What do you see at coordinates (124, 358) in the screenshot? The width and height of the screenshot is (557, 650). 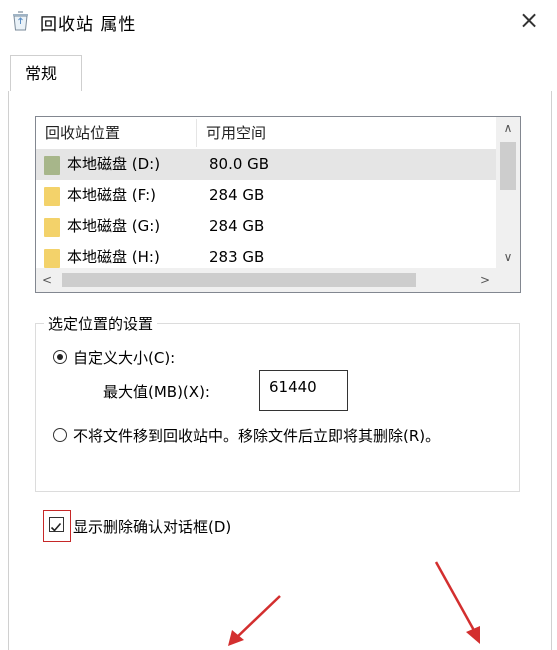 I see `custom-size-label: 自定义大小(C):` at bounding box center [124, 358].